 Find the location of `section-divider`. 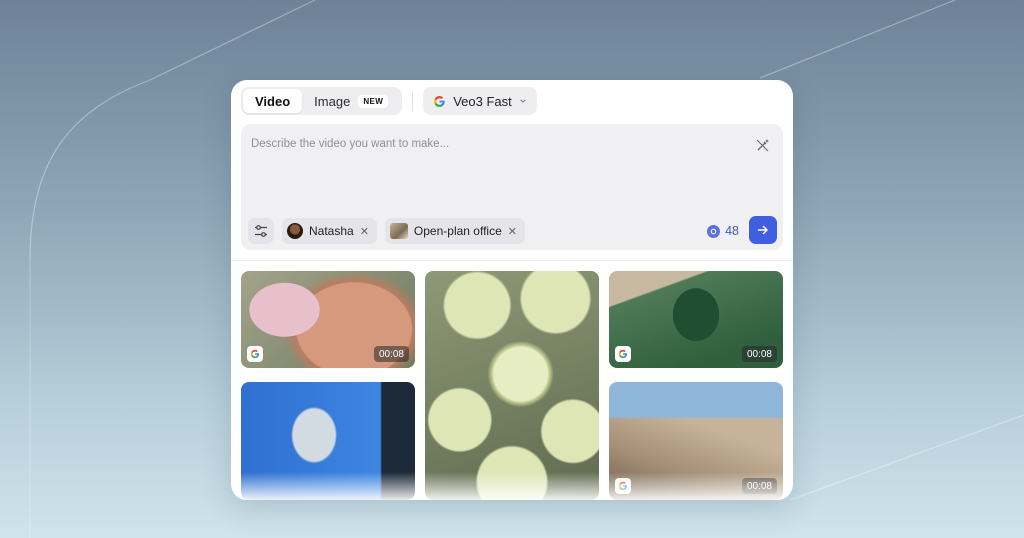

section-divider is located at coordinates (512, 260).